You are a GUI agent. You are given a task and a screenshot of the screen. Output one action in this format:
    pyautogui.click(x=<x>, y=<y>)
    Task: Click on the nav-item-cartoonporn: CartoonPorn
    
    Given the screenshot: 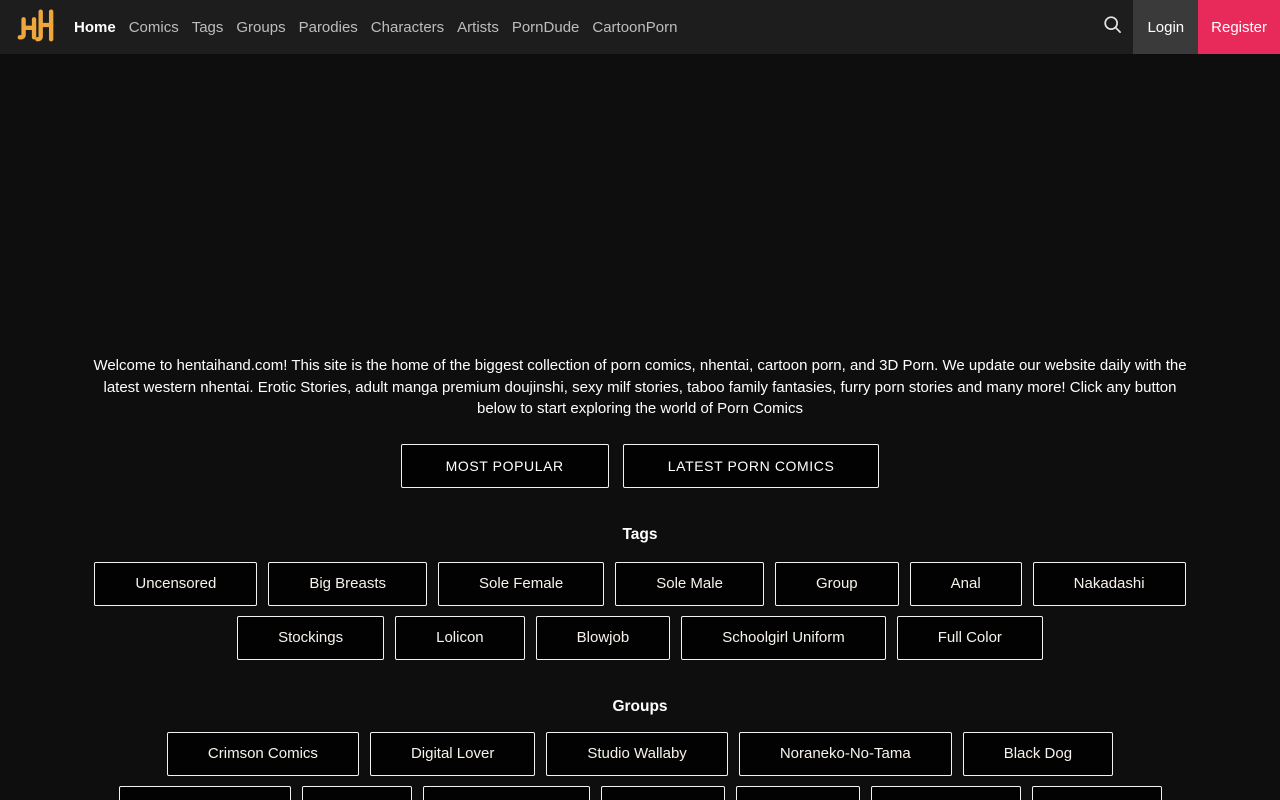 What is the action you would take?
    pyautogui.click(x=634, y=27)
    